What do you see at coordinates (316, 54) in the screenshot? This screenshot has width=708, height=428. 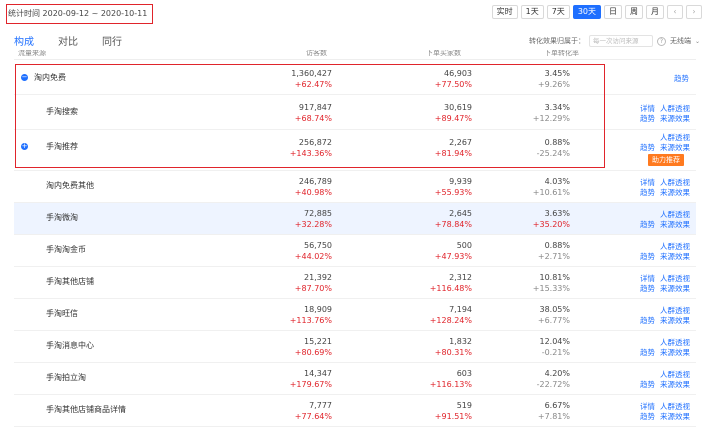 I see `header-visitors: 访客数` at bounding box center [316, 54].